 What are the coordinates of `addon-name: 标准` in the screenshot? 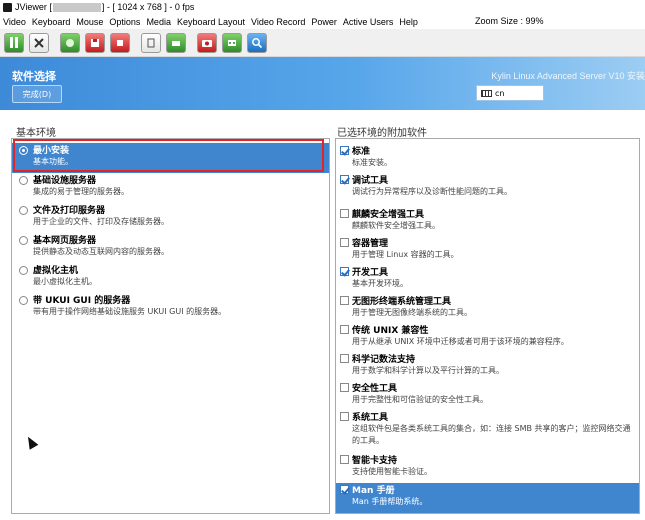 It's located at (361, 152).